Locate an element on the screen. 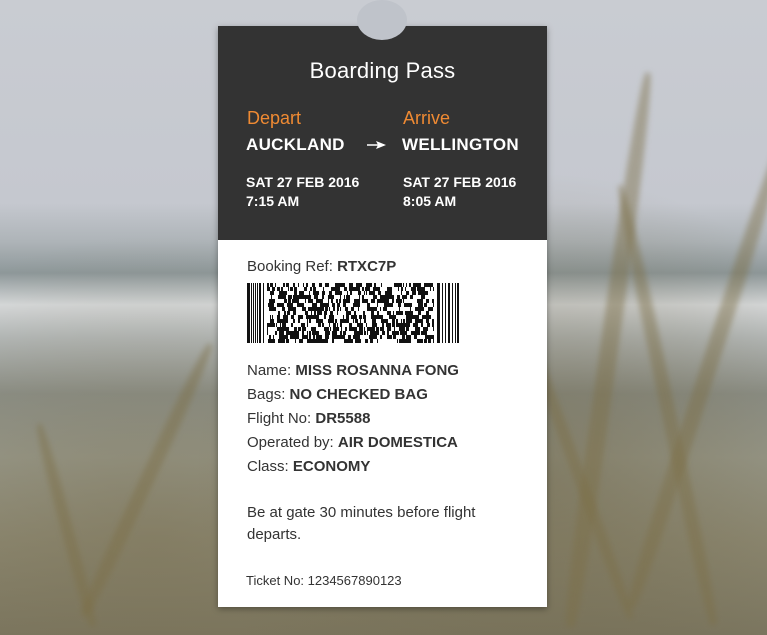  class-label: Class: is located at coordinates (268, 466).